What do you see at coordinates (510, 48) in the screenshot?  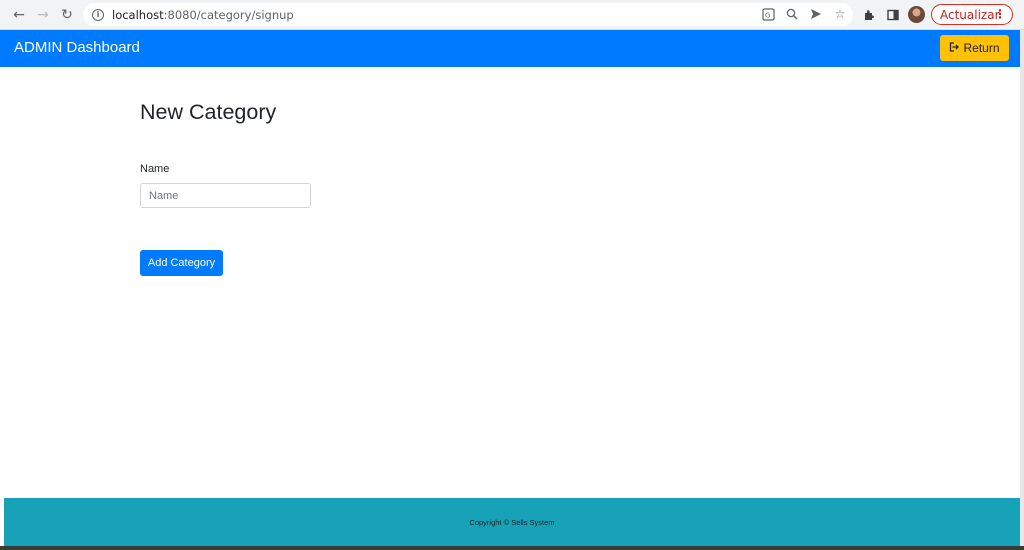 I see `app-navbar: ADMIN Dashboard Return` at bounding box center [510, 48].